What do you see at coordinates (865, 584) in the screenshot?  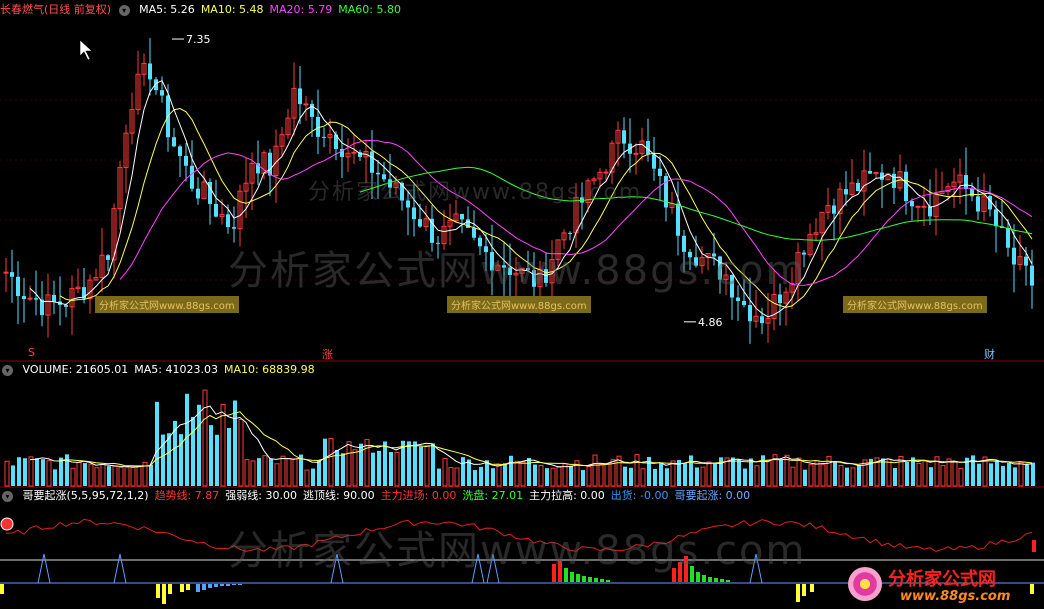 I see `flower-logo-icon` at bounding box center [865, 584].